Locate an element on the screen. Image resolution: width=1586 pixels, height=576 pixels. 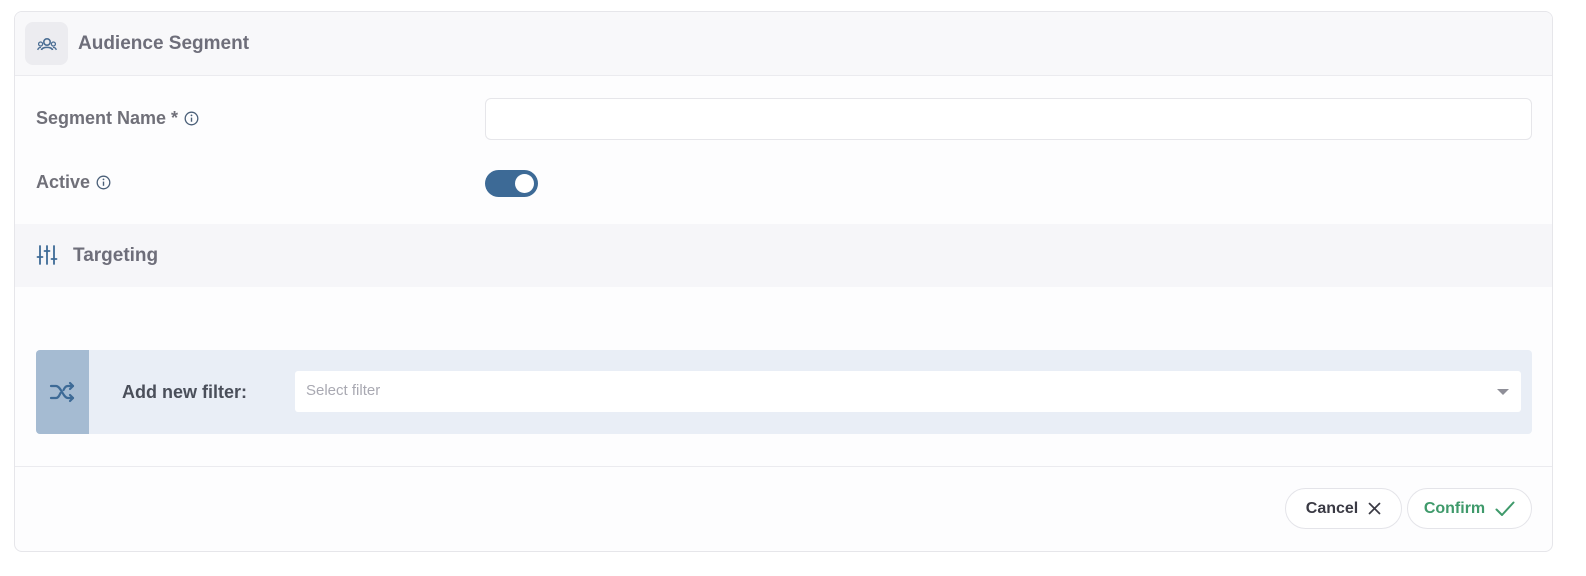
segment-name-label-text: Segment Name * is located at coordinates (107, 118).